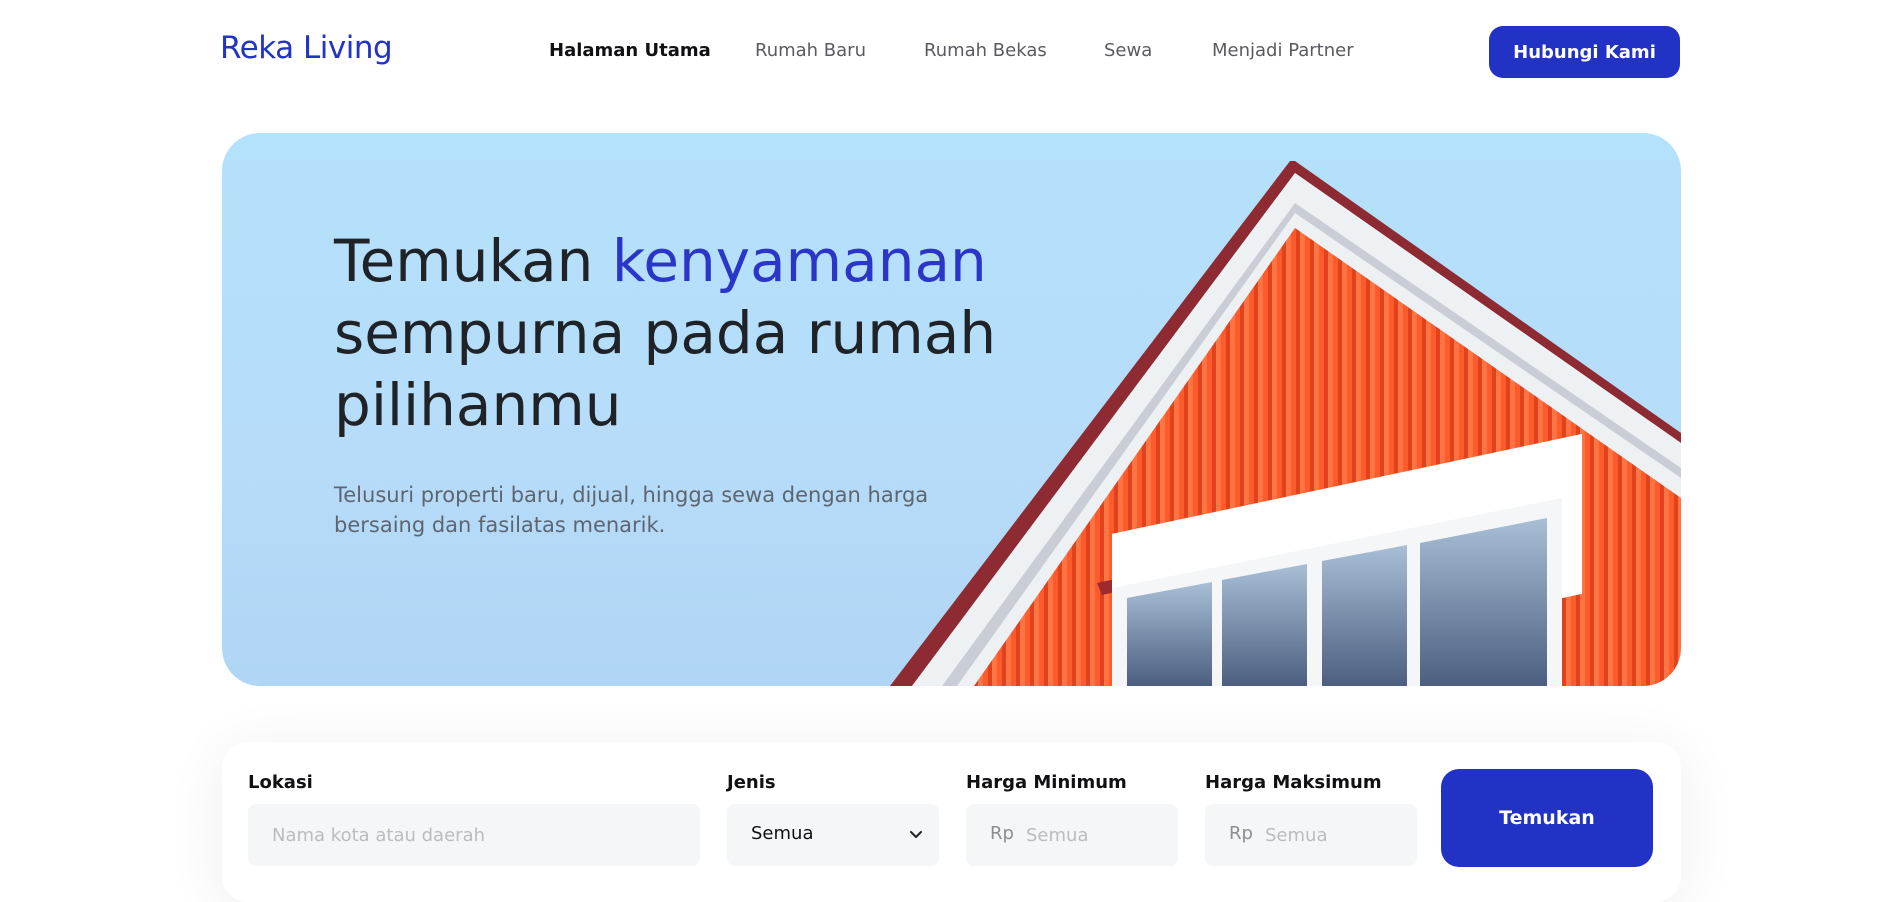  I want to click on max-price-label: Harga Maksimum, so click(1293, 782).